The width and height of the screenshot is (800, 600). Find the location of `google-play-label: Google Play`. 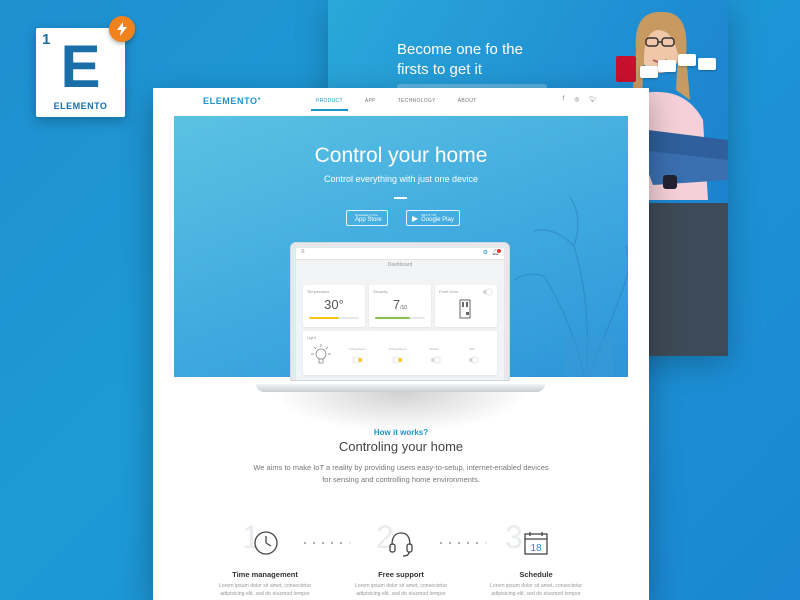

google-play-label: Google Play is located at coordinates (437, 220).